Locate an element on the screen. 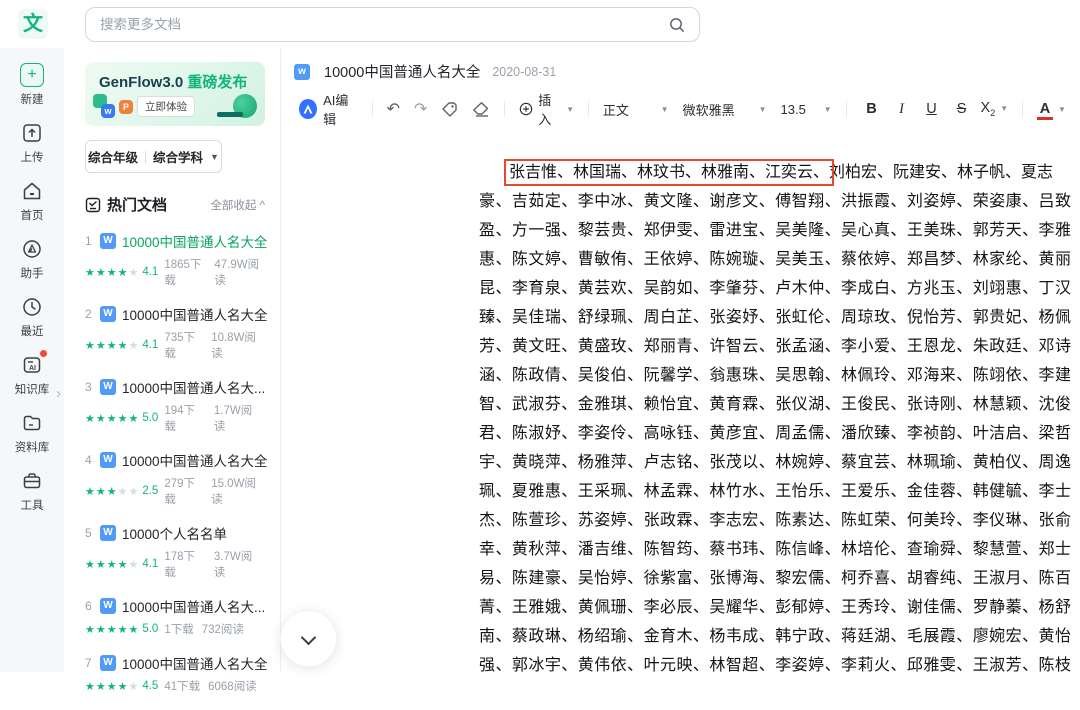 This screenshot has height=710, width=1080. underline-button: U is located at coordinates (932, 109).